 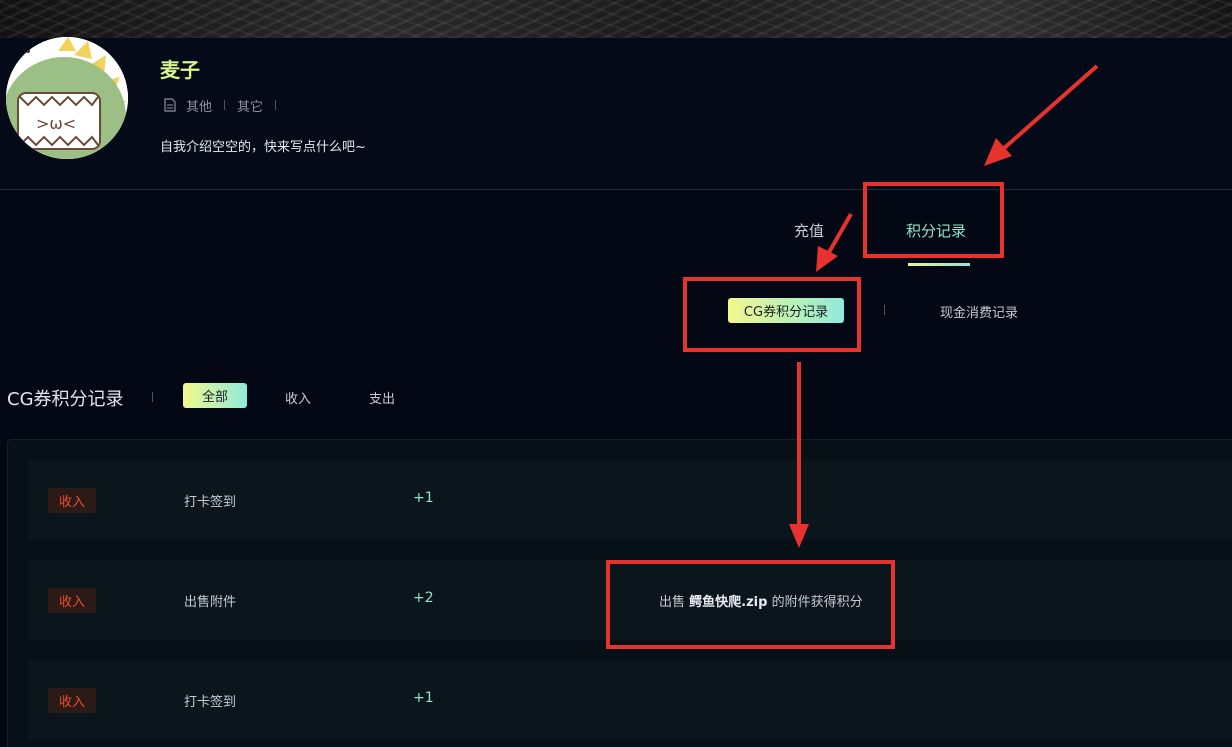 I want to click on filter-income: 收入, so click(x=298, y=397).